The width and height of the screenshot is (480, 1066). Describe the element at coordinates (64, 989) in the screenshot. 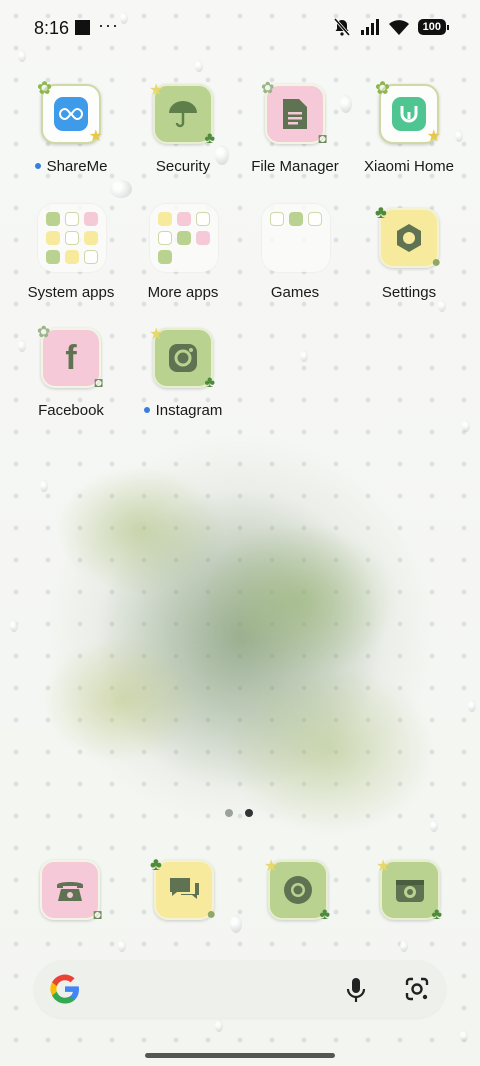

I see `google-logo-icon` at that location.